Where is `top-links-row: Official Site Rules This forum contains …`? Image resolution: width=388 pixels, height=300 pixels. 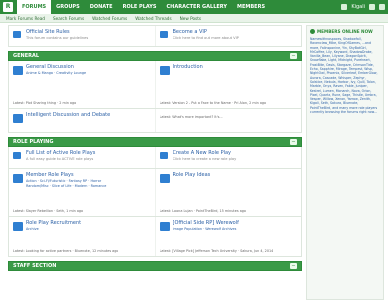 top-links-row: Official Site Rules This forum contains … is located at coordinates (155, 36).